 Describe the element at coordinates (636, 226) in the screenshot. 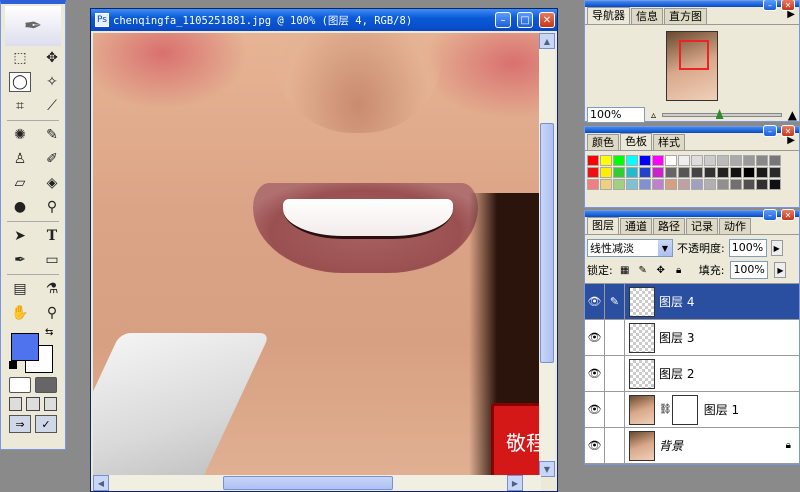

I see `tab-channels: 通道` at that location.